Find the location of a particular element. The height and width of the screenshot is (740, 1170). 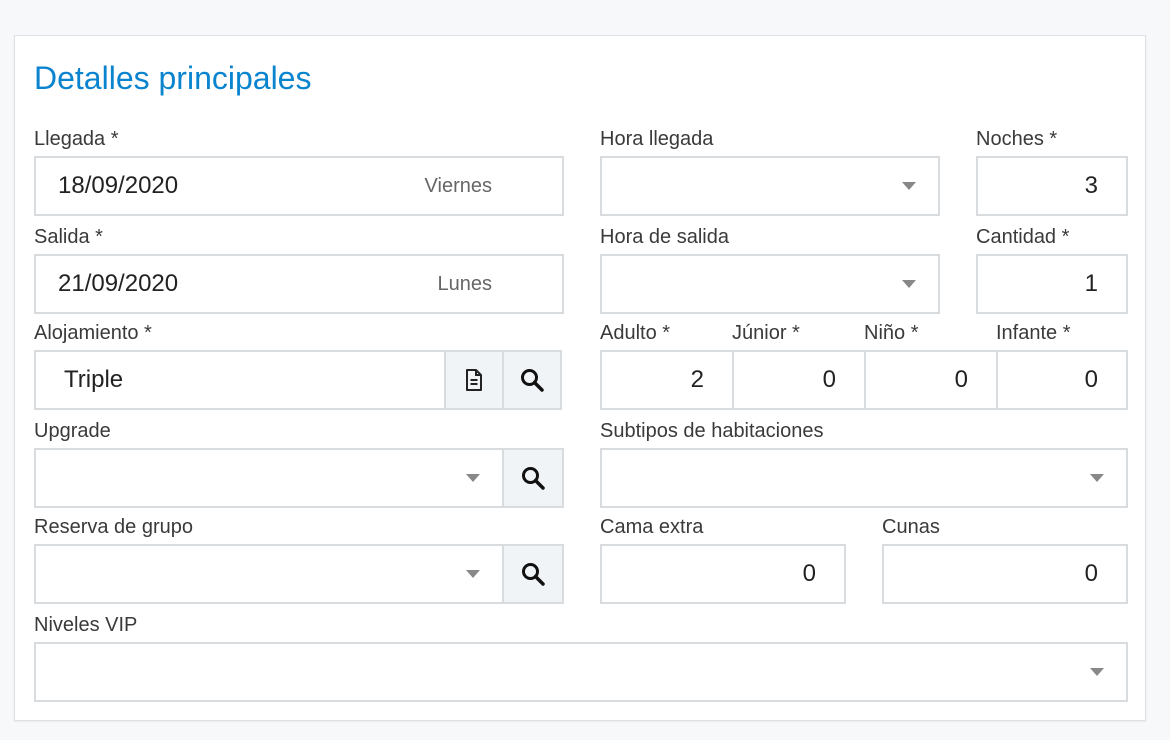

salida-date-field: 21/09/2020 Lunes is located at coordinates (299, 284).